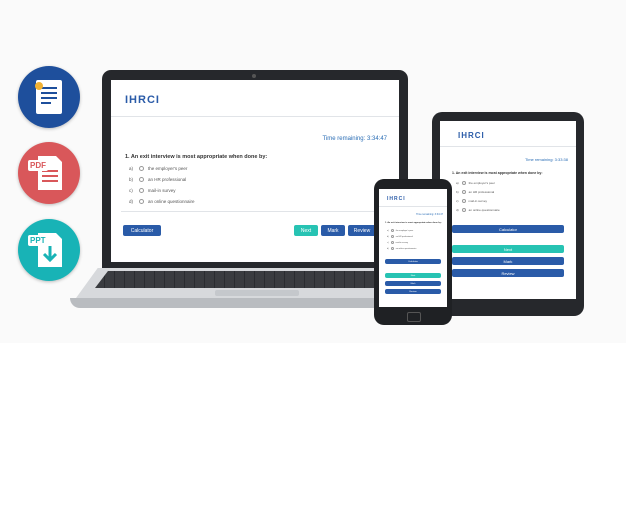 Image resolution: width=626 pixels, height=520 pixels. I want to click on laptop-keyboard, so click(257, 279).